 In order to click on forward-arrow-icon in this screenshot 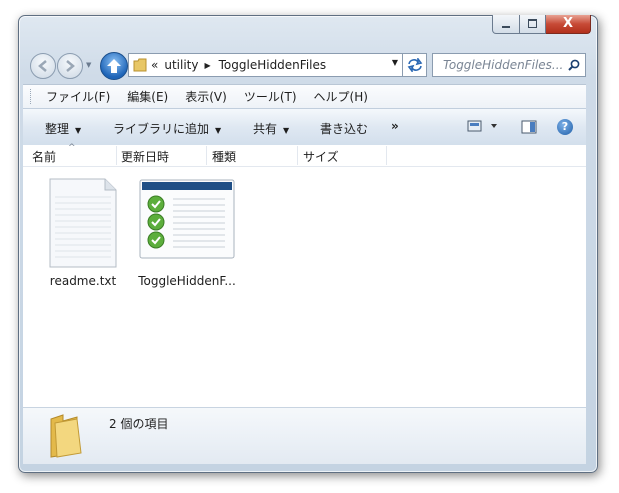, I will do `click(70, 66)`.